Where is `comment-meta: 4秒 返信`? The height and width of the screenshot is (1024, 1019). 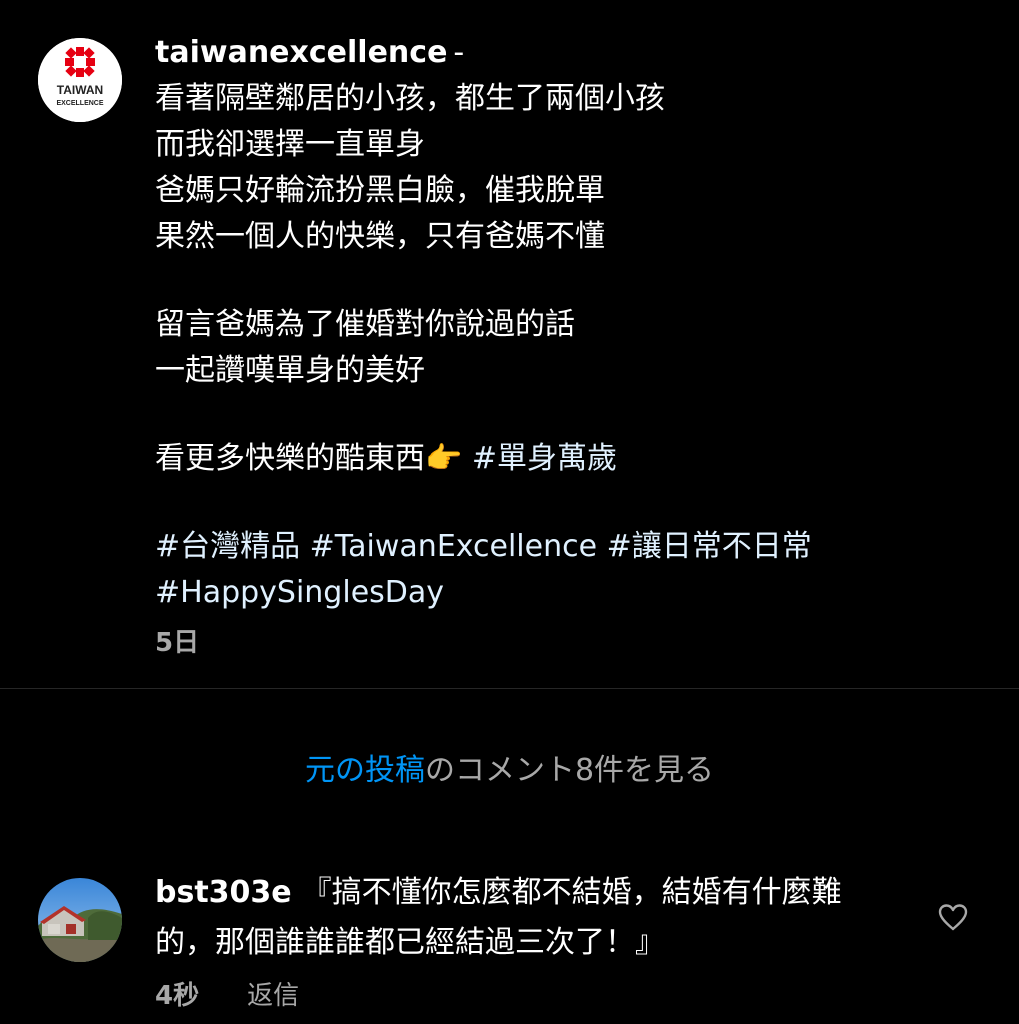
comment-meta: 4秒 返信 is located at coordinates (227, 993).